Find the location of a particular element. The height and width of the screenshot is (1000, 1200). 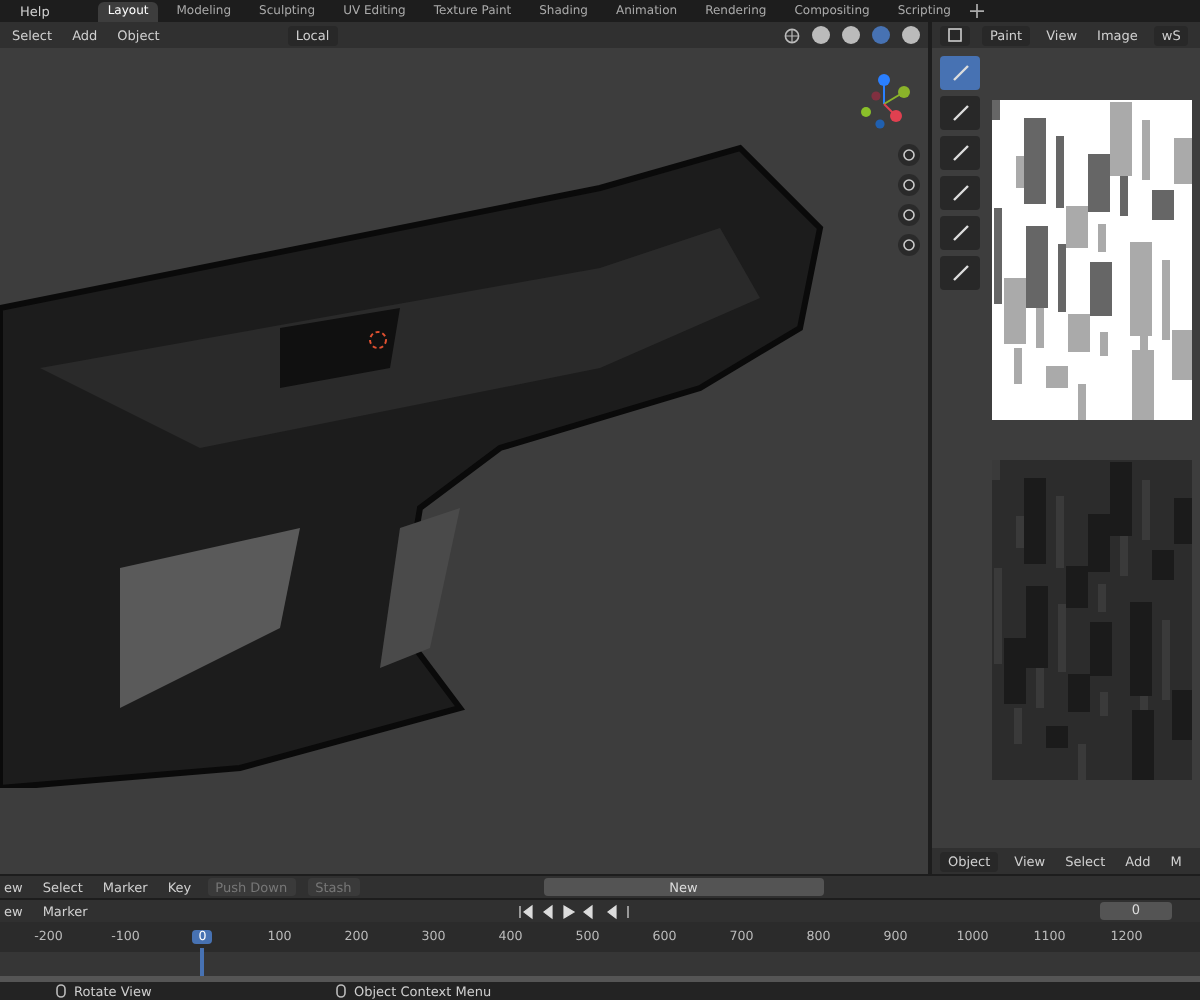

3d-cursor-icon is located at coordinates (378, 340).